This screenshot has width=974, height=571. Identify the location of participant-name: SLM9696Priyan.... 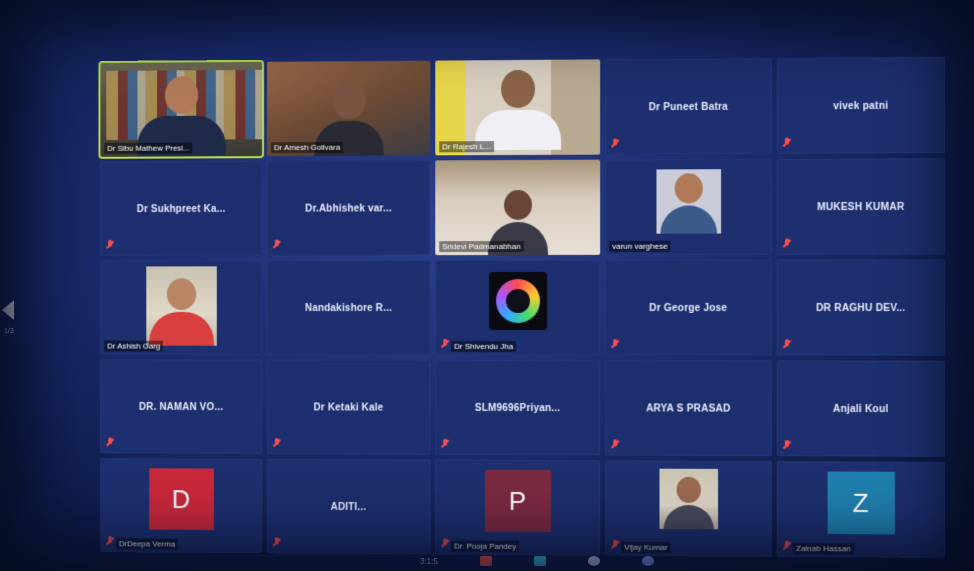
(517, 407).